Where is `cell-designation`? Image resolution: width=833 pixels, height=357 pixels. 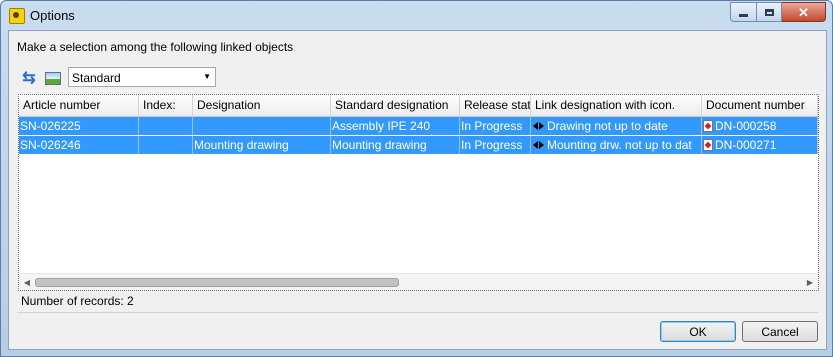 cell-designation is located at coordinates (262, 126).